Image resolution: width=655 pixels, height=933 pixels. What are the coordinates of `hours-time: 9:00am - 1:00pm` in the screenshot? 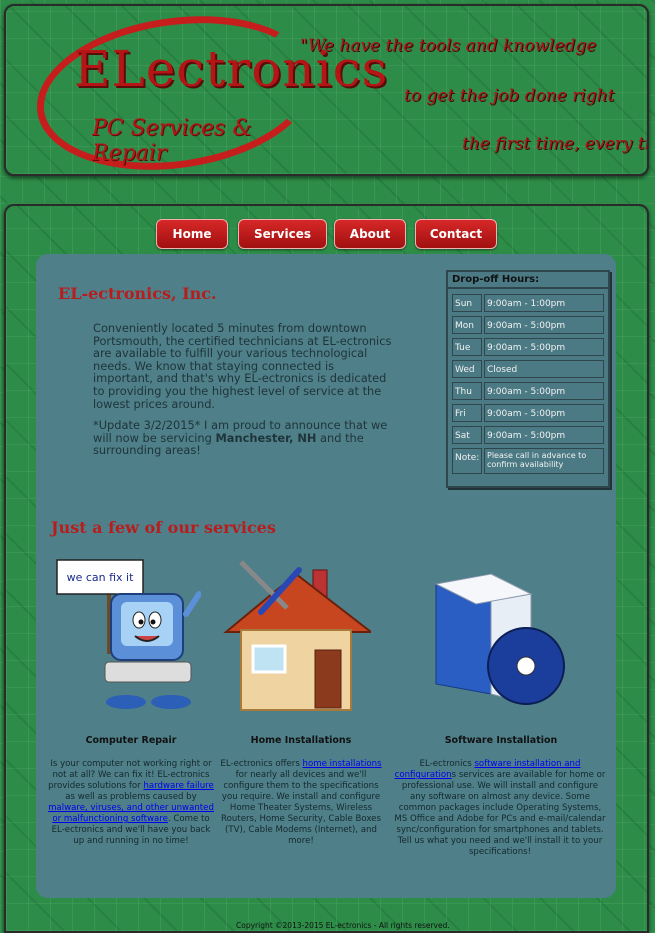 It's located at (544, 303).